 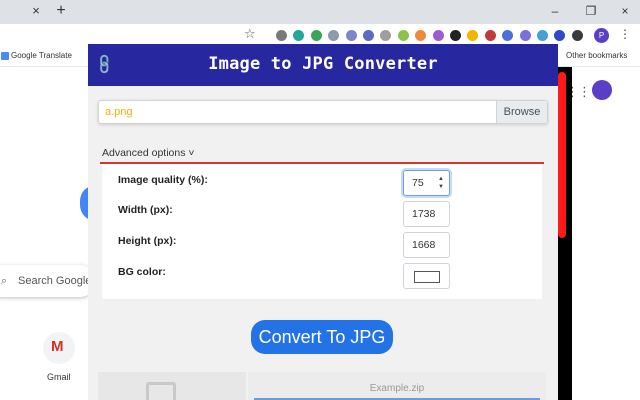 I want to click on scrollbar-thumb, so click(x=562, y=155).